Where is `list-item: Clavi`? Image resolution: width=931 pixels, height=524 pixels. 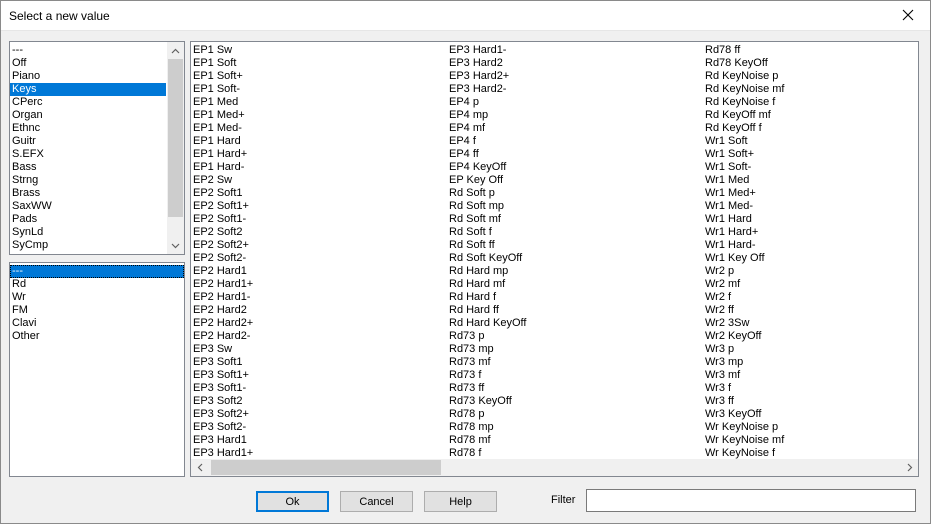 list-item: Clavi is located at coordinates (97, 323).